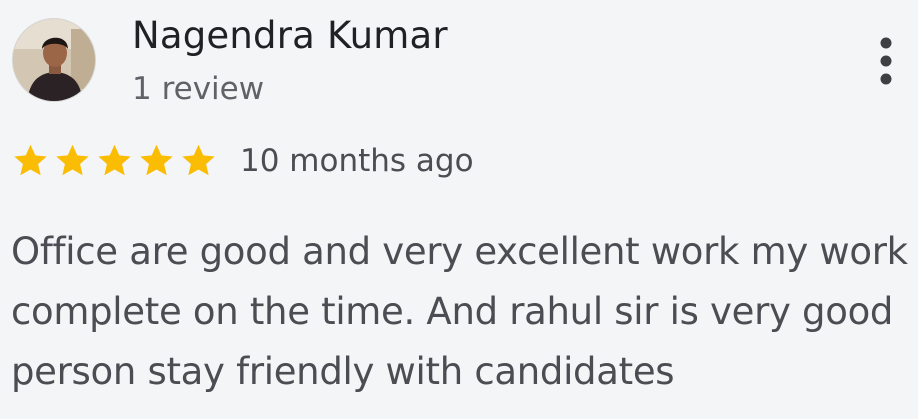 This screenshot has width=918, height=419. I want to click on more-vert-icon, so click(886, 61).